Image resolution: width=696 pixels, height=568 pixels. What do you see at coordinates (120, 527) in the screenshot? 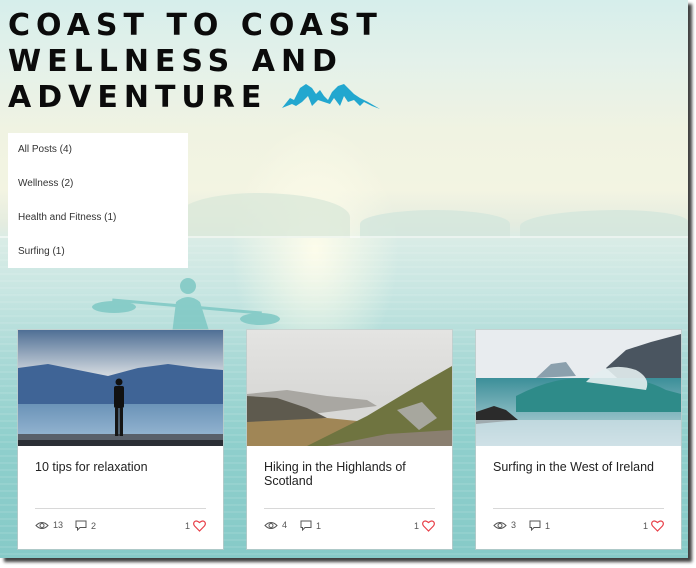
I see `post-stats: 13 2 1` at bounding box center [120, 527].